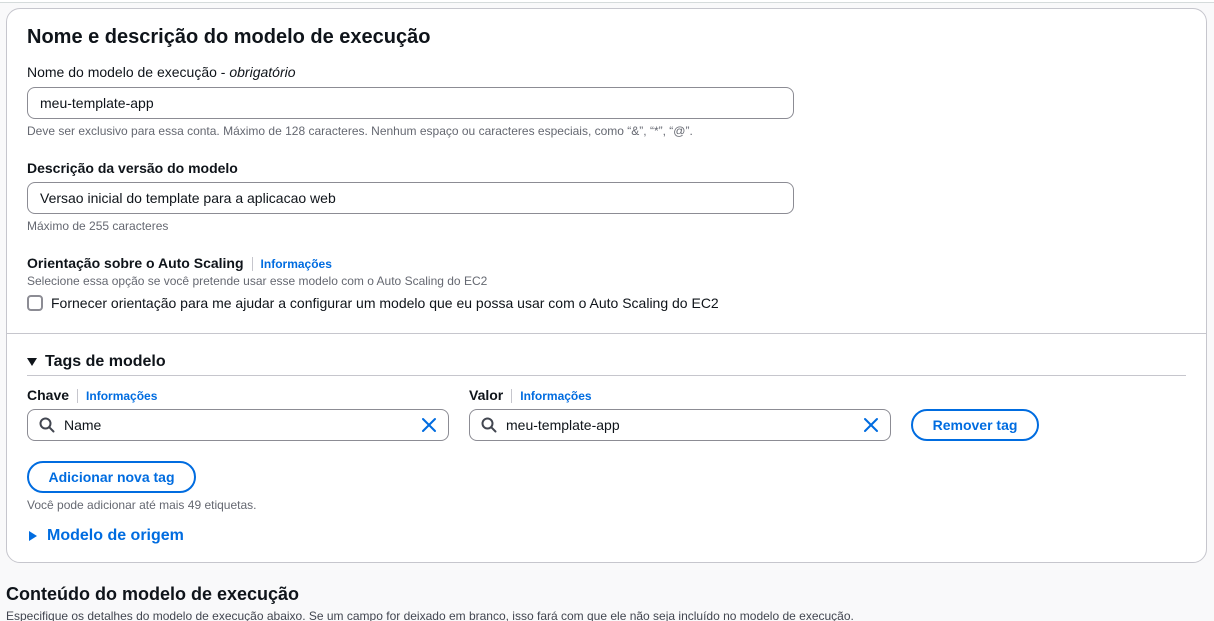 This screenshot has width=1214, height=621. Describe the element at coordinates (122, 72) in the screenshot. I see `template-name-label-text: Nome do modelo de execução` at that location.